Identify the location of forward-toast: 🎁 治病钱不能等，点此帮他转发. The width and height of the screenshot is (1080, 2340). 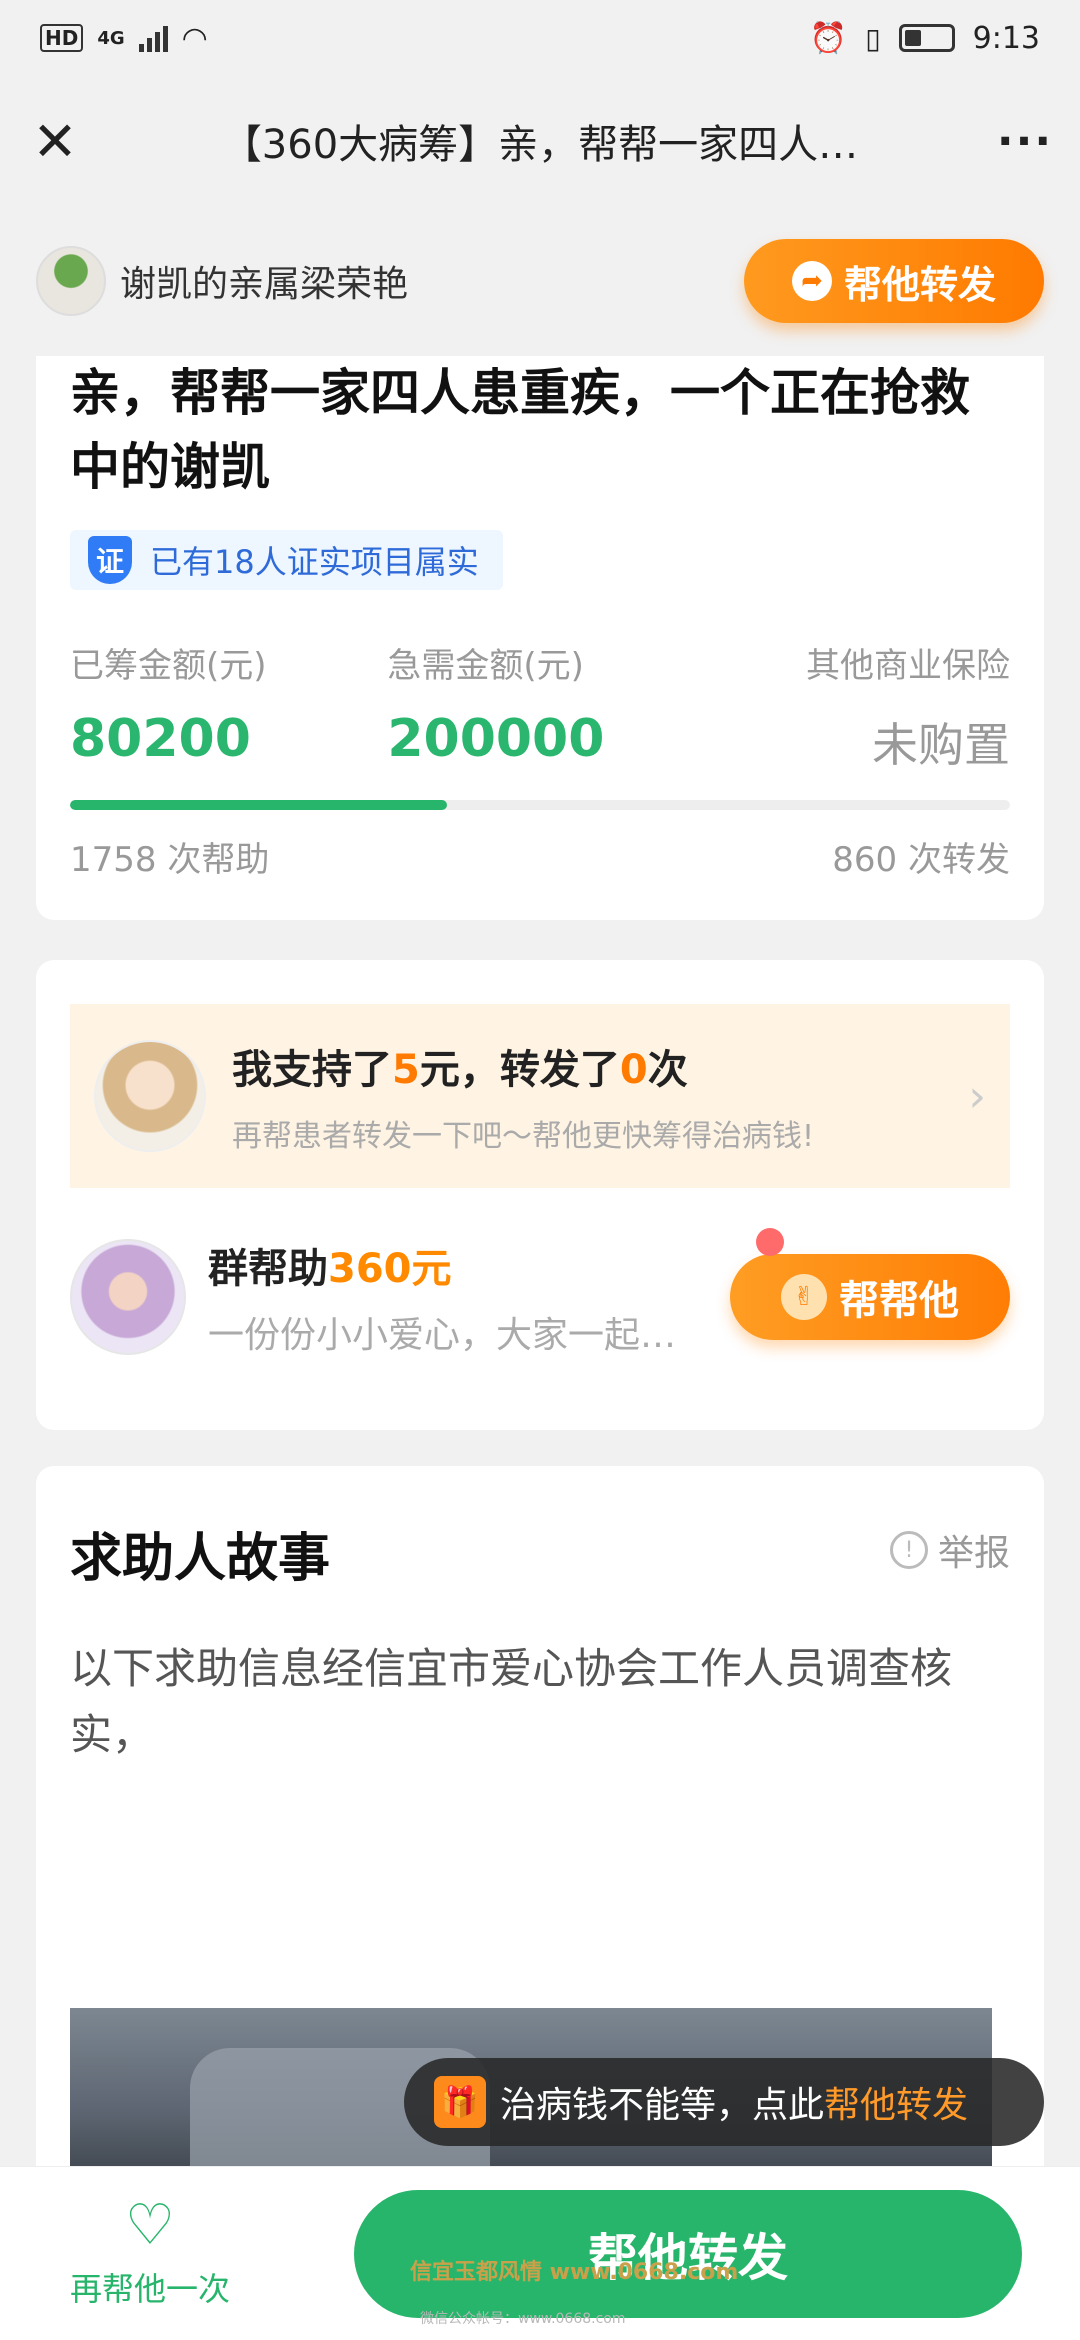
(724, 2102).